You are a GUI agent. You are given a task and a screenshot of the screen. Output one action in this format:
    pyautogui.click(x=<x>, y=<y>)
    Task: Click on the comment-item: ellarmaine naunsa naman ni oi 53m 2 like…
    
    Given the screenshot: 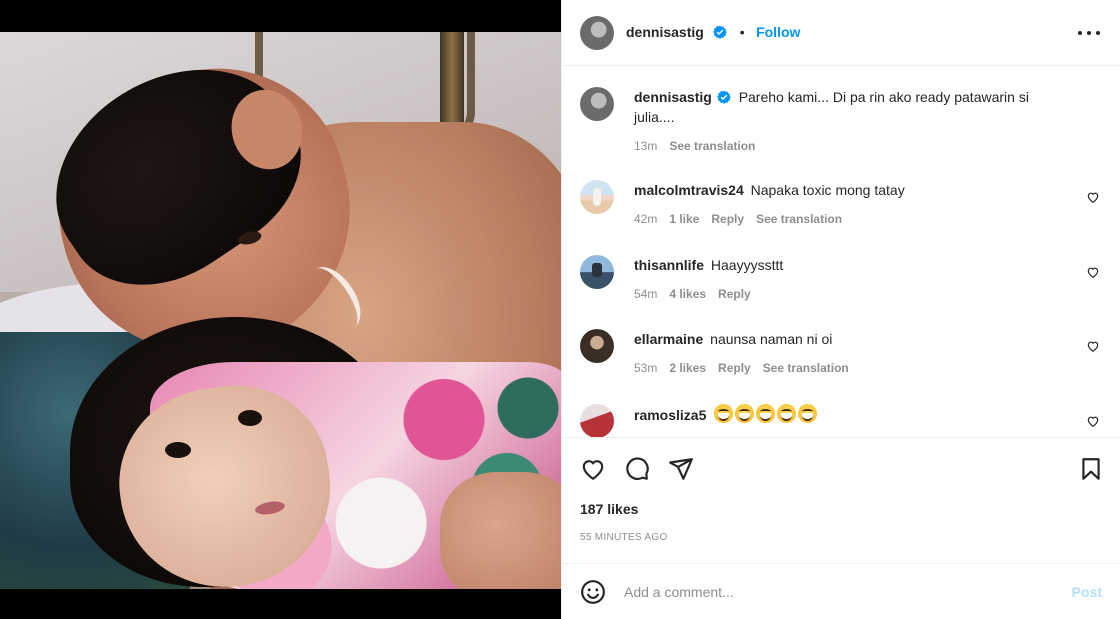 What is the action you would take?
    pyautogui.click(x=840, y=353)
    